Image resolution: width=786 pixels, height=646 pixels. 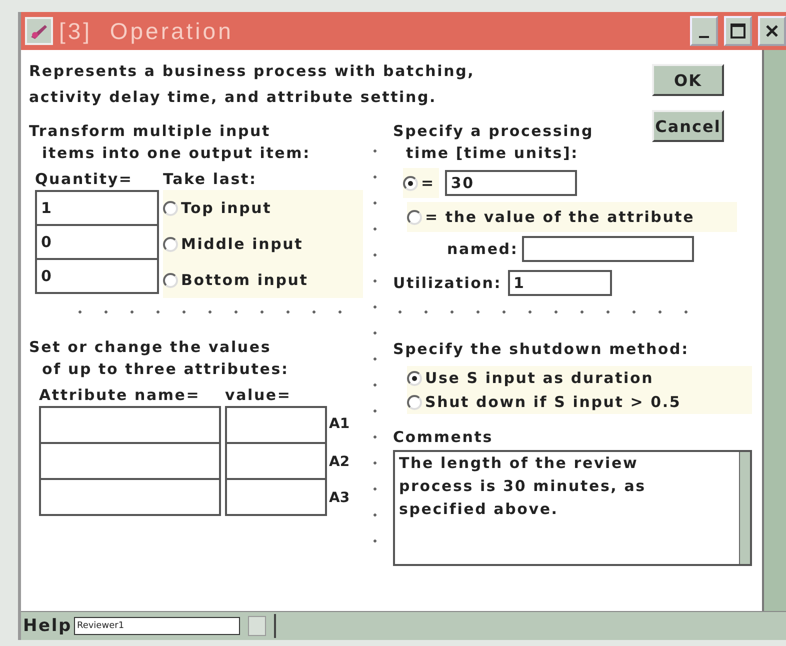 I want to click on cancel-button: Cancel, so click(x=688, y=126).